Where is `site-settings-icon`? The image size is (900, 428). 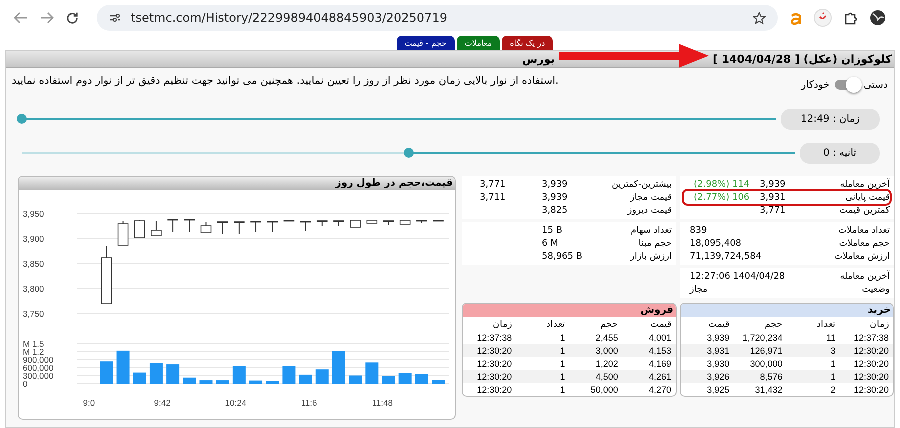
site-settings-icon is located at coordinates (115, 18).